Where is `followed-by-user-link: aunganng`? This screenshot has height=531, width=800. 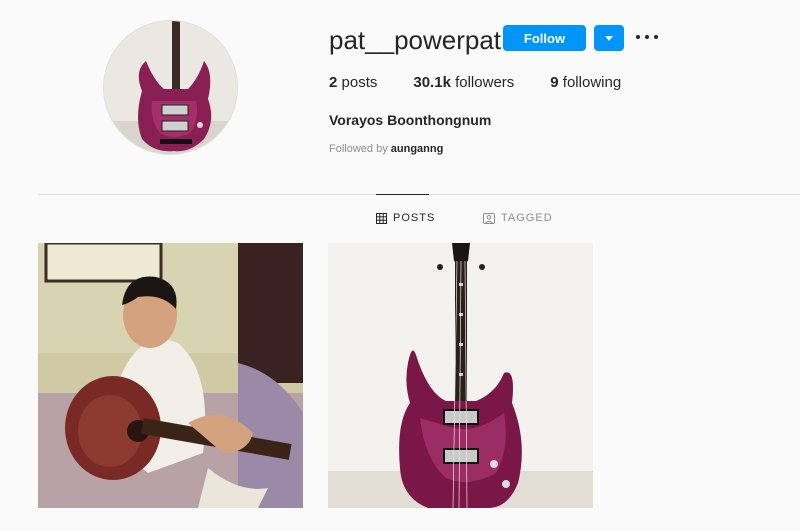
followed-by-user-link: aunganng is located at coordinates (417, 149).